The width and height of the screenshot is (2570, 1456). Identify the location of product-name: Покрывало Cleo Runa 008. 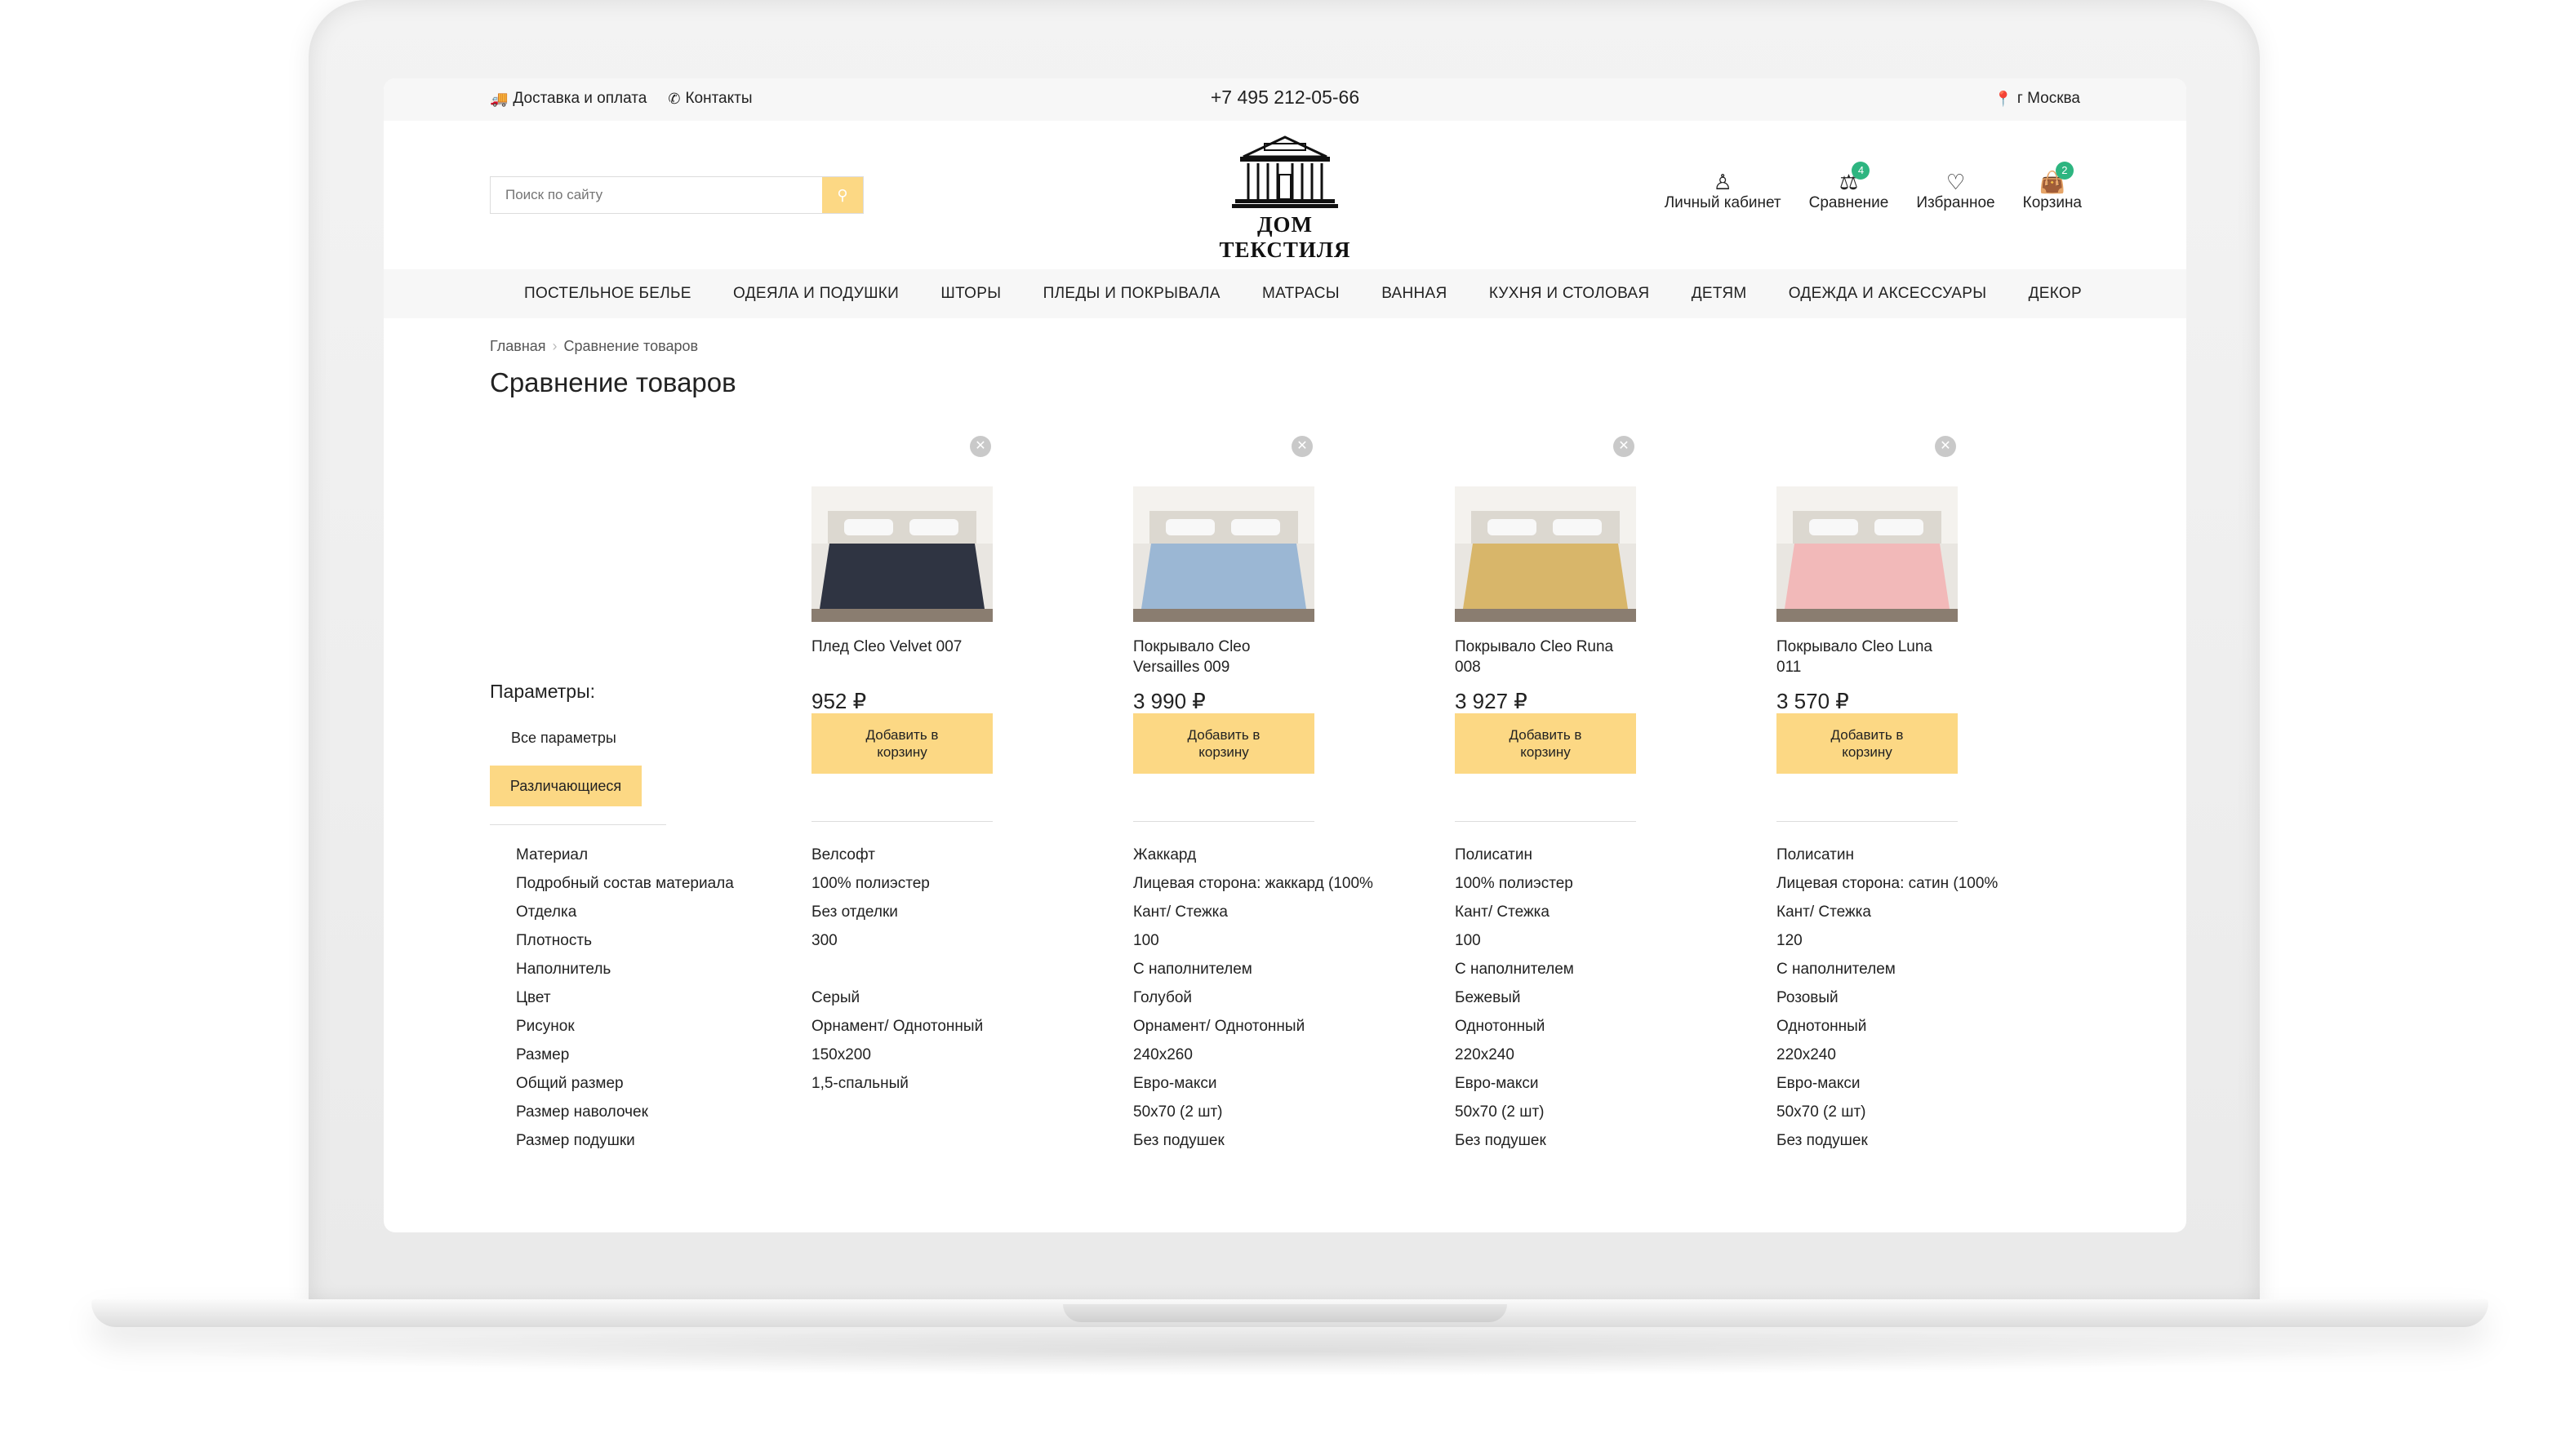
(1545, 657).